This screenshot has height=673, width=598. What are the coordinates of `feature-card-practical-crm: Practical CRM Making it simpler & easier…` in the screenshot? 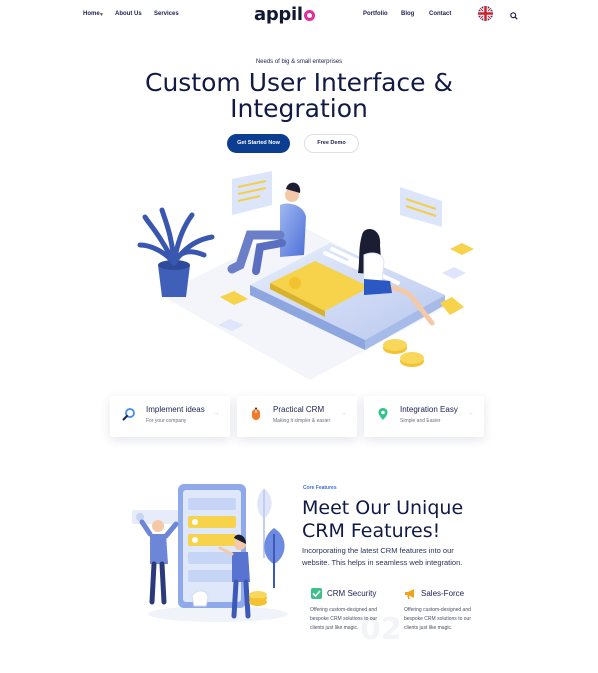 It's located at (297, 416).